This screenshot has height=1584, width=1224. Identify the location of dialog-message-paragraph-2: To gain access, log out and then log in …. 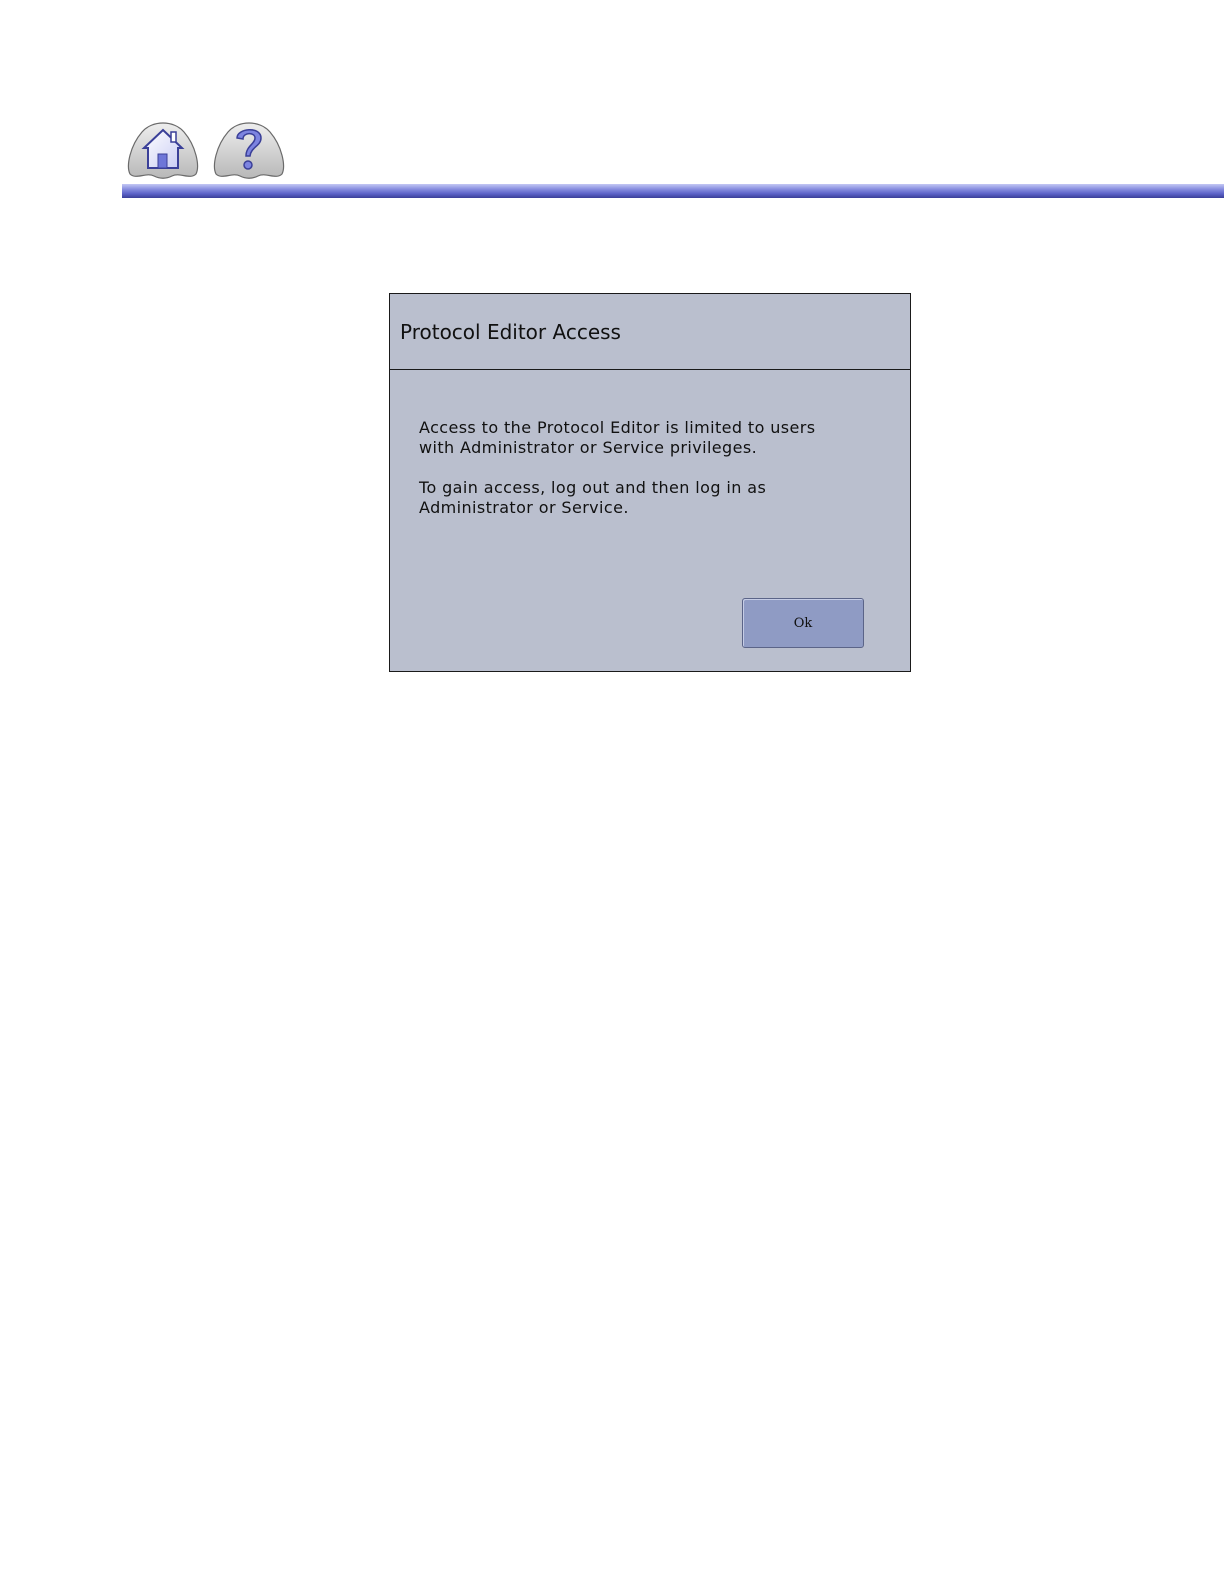
(593, 497).